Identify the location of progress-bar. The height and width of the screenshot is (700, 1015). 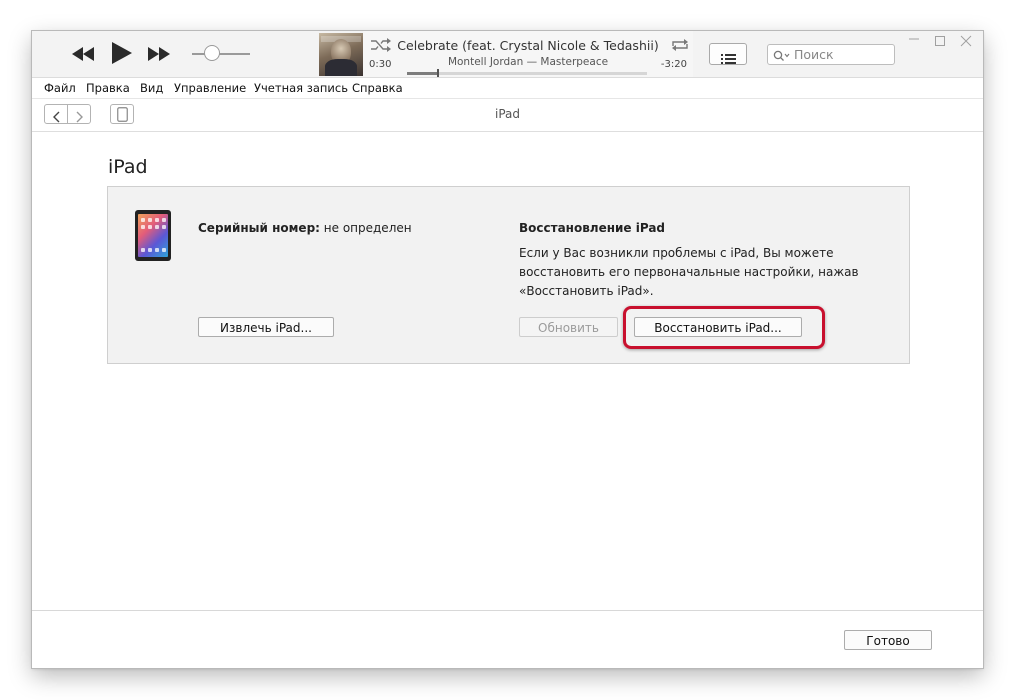
(527, 73).